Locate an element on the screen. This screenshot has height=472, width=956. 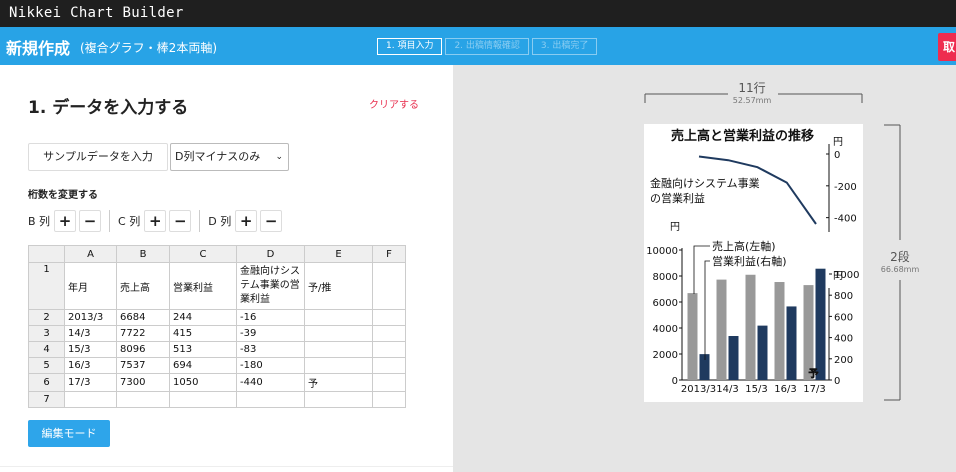
step-indicator: 1. 項目入力 2. 出稿情報確認 3. 出稿完了 is located at coordinates (487, 46).